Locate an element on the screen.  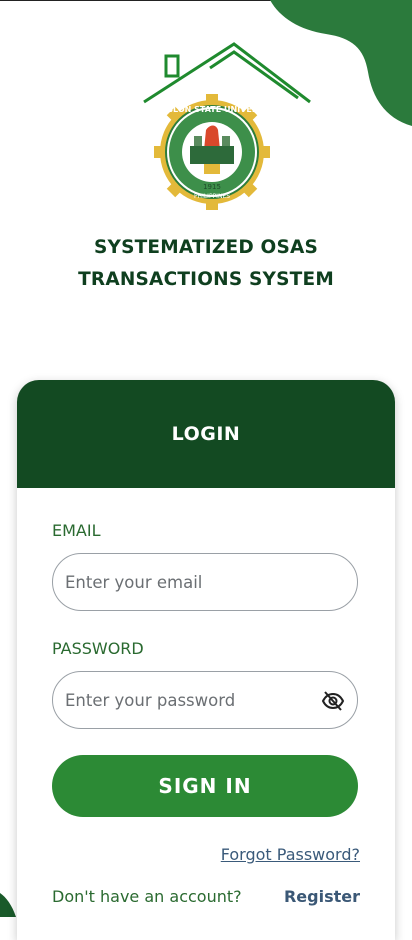
login-title: LOGIN is located at coordinates (206, 434).